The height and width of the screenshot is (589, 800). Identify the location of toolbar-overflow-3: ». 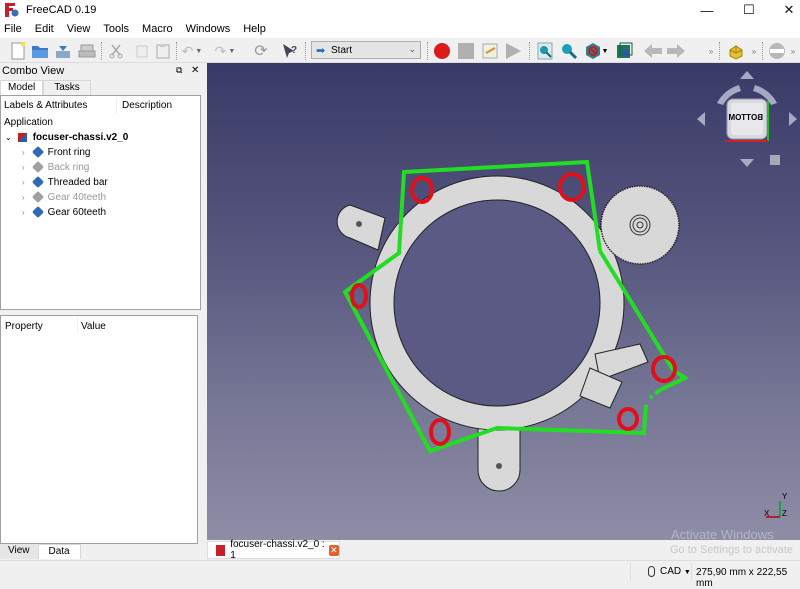
(793, 51).